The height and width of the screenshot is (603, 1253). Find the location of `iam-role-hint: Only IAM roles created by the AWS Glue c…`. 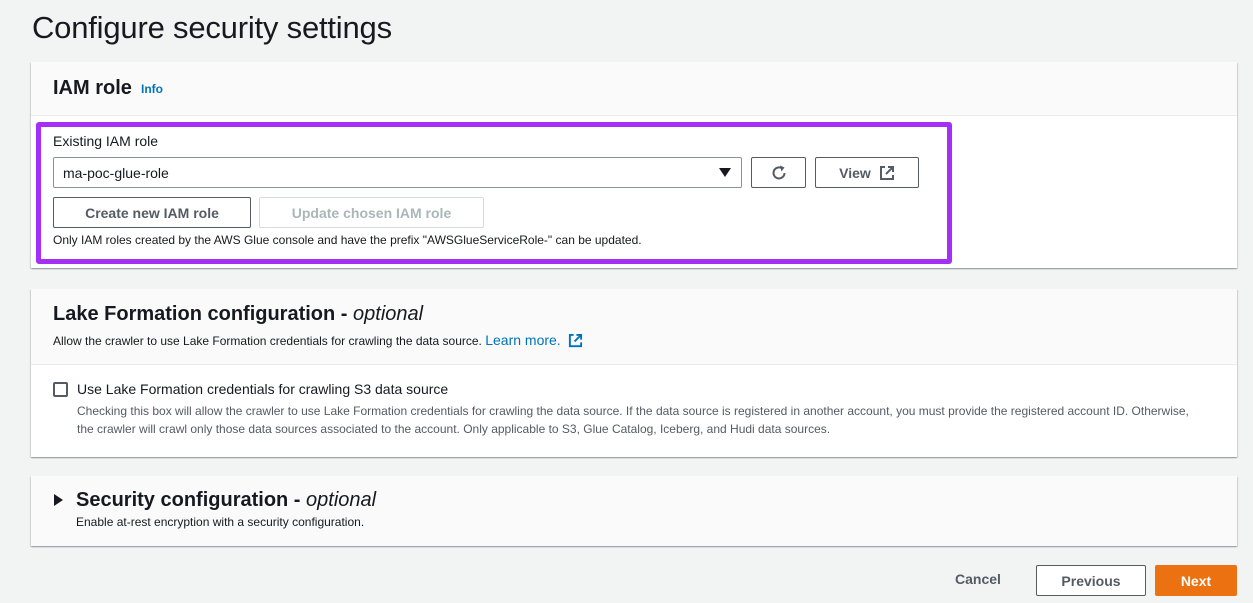

iam-role-hint: Only IAM roles created by the AWS Glue c… is located at coordinates (347, 240).